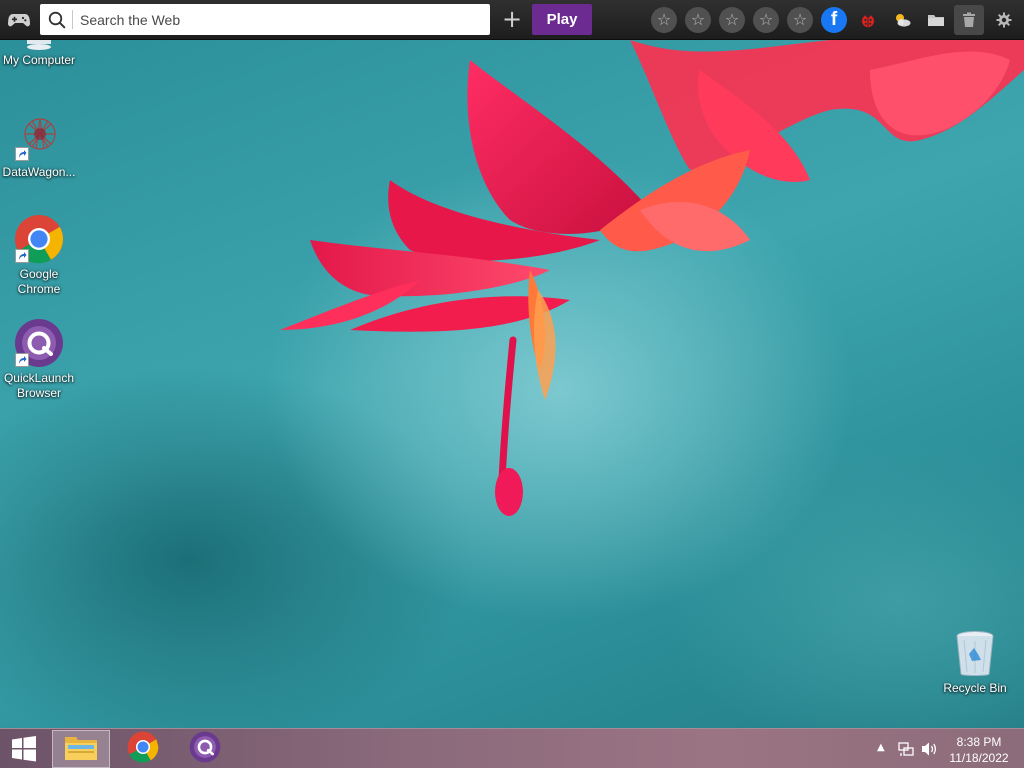 The image size is (1024, 768). Describe the element at coordinates (562, 19) in the screenshot. I see `play-button: Play` at that location.